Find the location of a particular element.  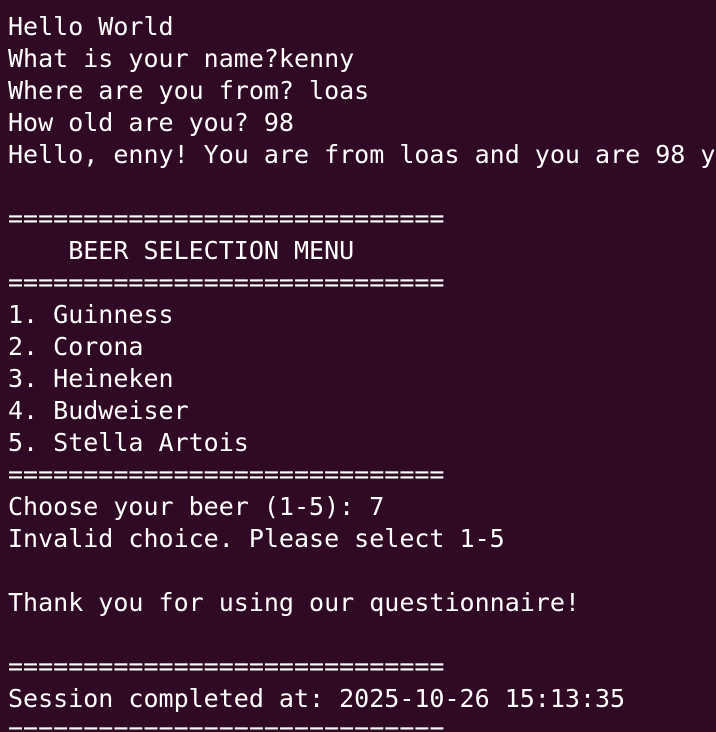

output-line-invalid-choice: Invalid choice. Please select 1-5 is located at coordinates (256, 538).